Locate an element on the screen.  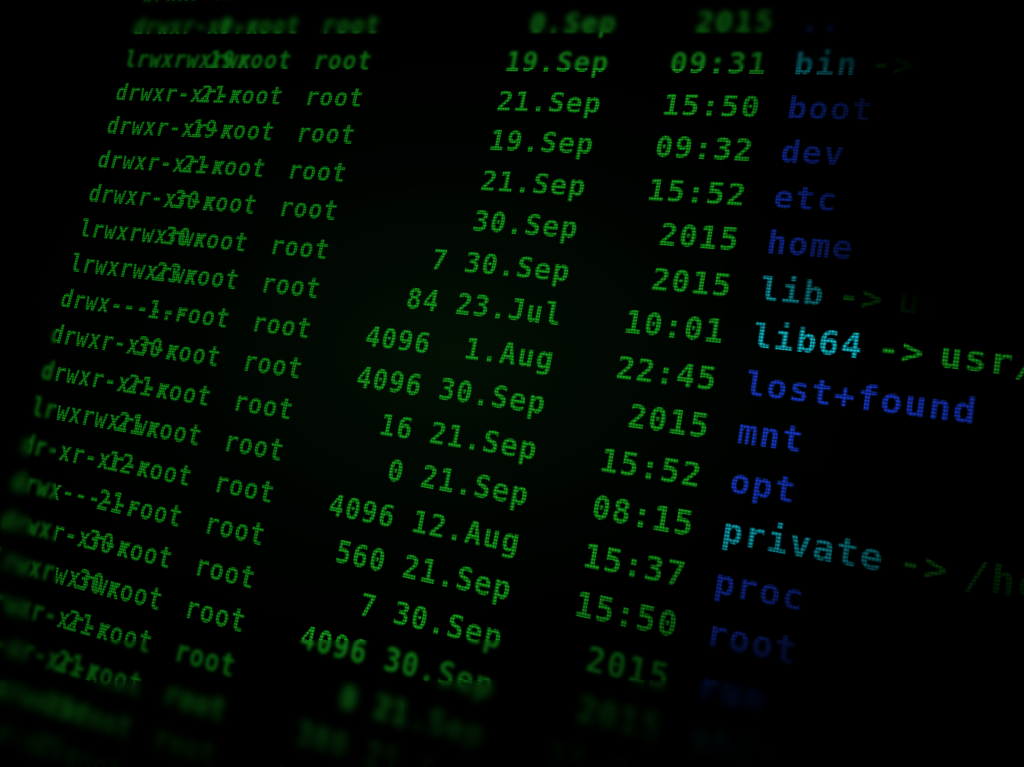
row-filename: boot is located at coordinates (830, 109).